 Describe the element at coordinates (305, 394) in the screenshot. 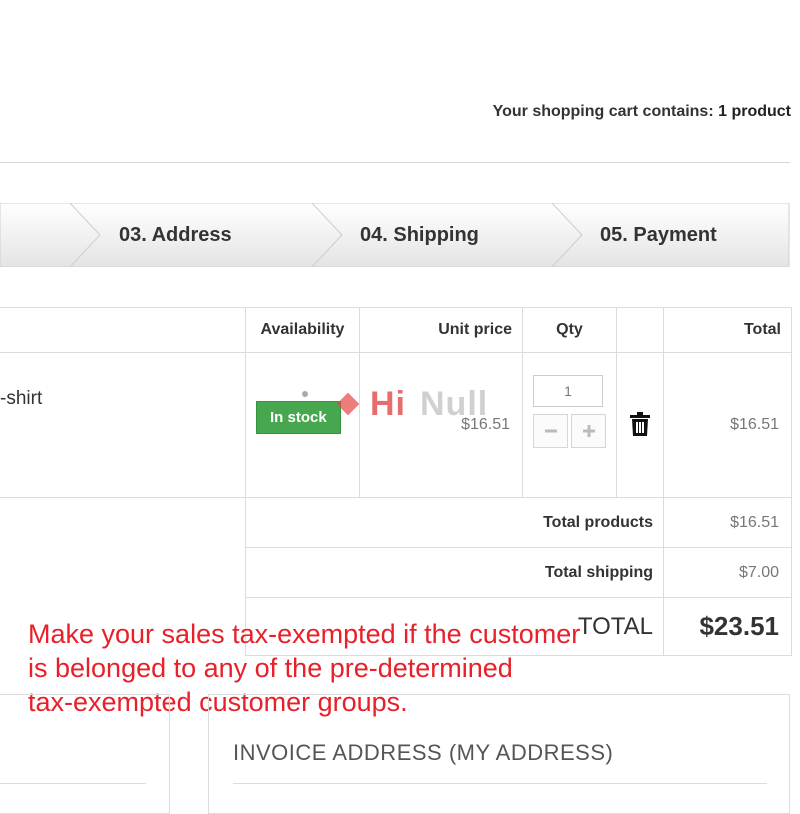

I see `watermark-dot` at that location.